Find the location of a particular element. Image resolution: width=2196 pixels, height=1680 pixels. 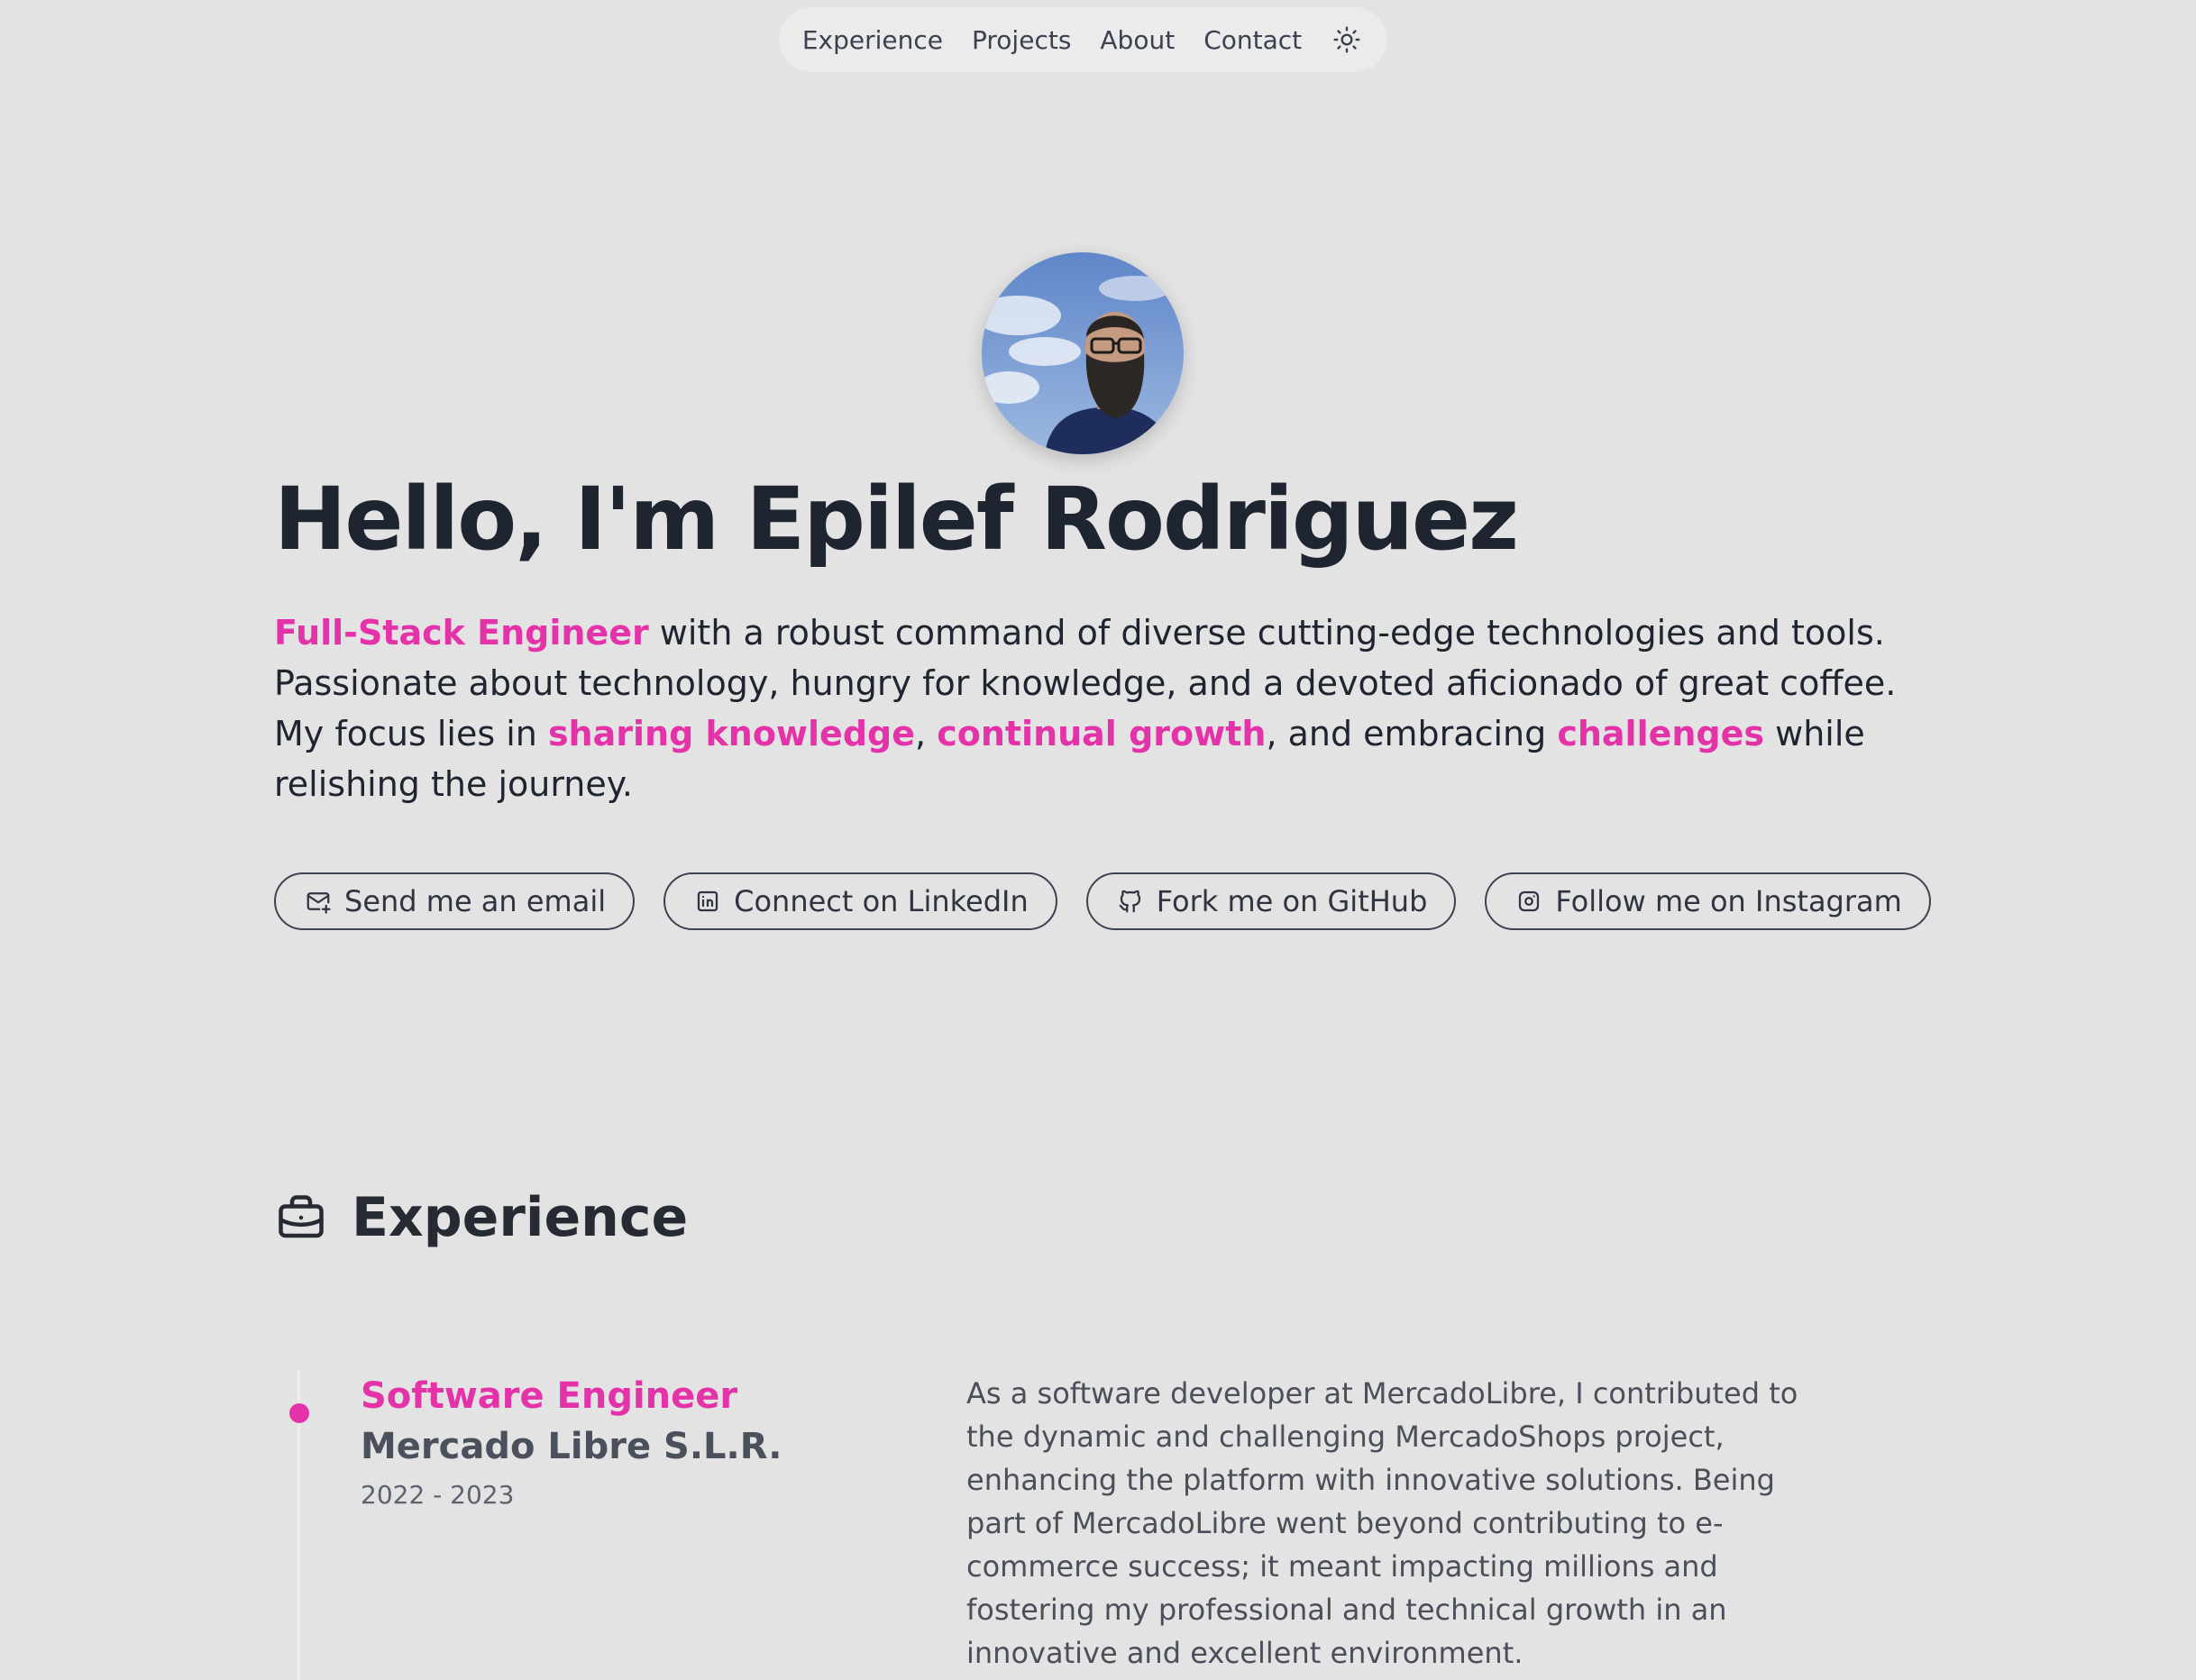

nav-link-experience: Experience is located at coordinates (872, 40).